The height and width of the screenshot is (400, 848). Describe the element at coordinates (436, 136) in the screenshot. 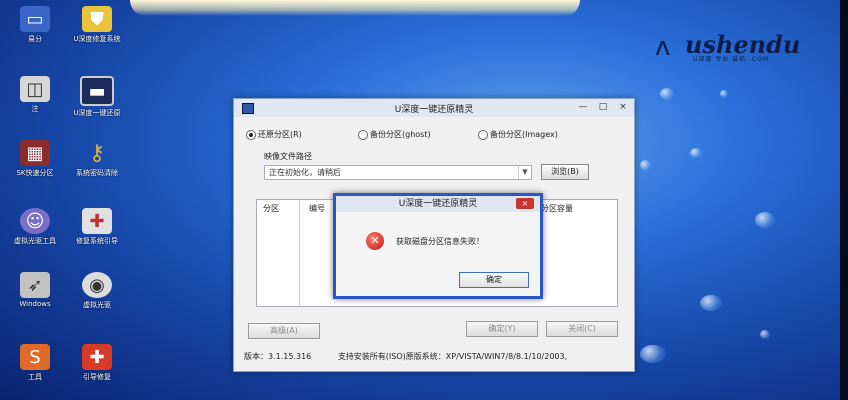

I see `mode-radio-group: 还原分区(R) 备份分区(ghost) 备份分区(Imagex)` at that location.